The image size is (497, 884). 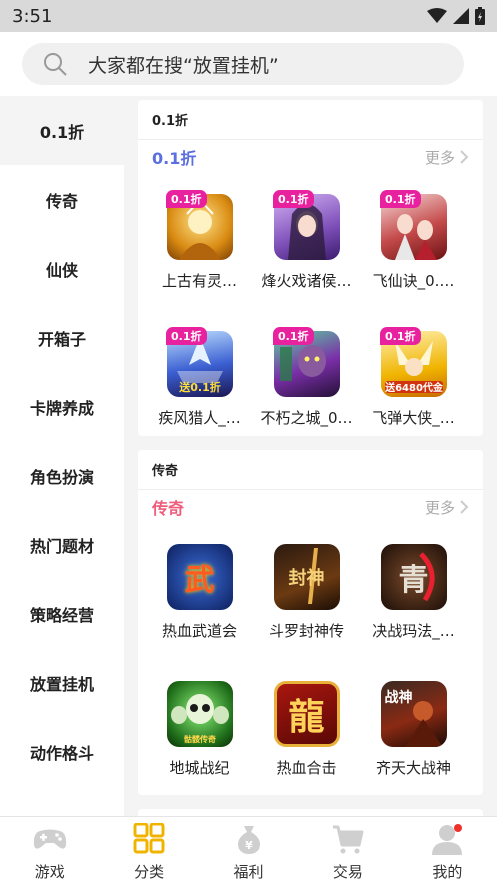 I want to click on warrior-thumb: 战神, so click(x=413, y=714).